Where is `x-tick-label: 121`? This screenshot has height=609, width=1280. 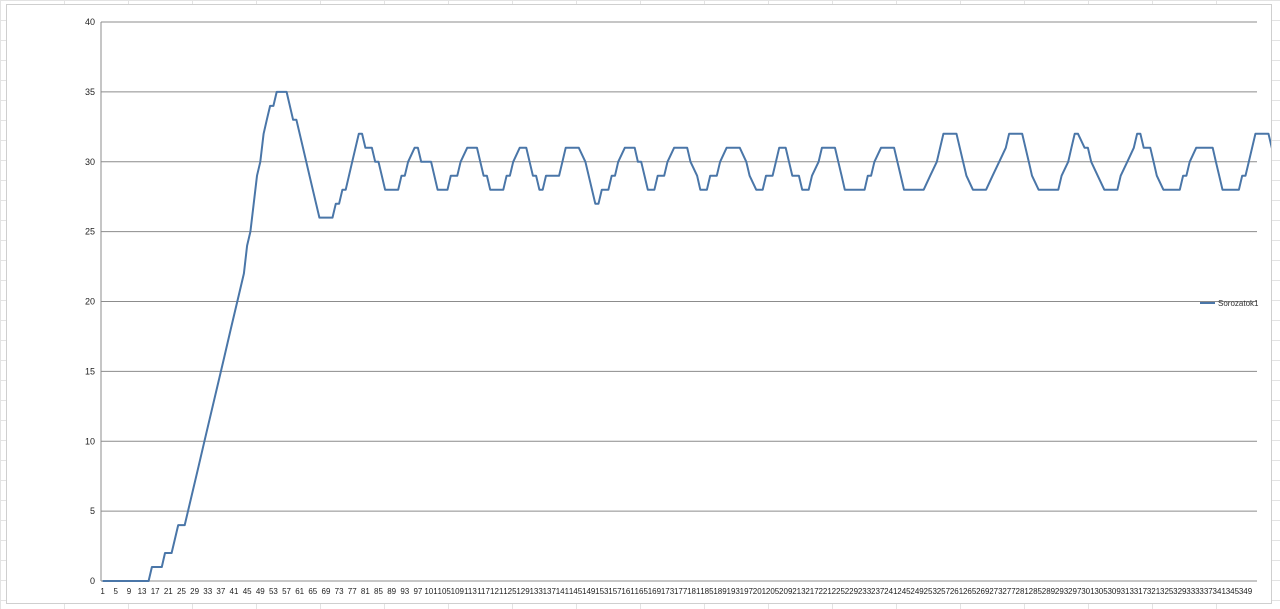
x-tick-label: 121 is located at coordinates (497, 591).